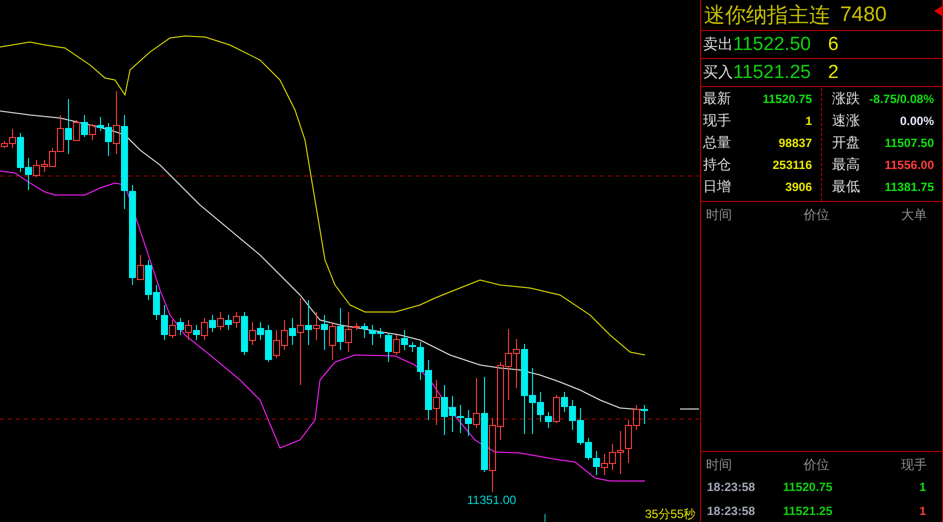  What do you see at coordinates (864, 15) in the screenshot?
I see `instrument-code: 7480` at bounding box center [864, 15].